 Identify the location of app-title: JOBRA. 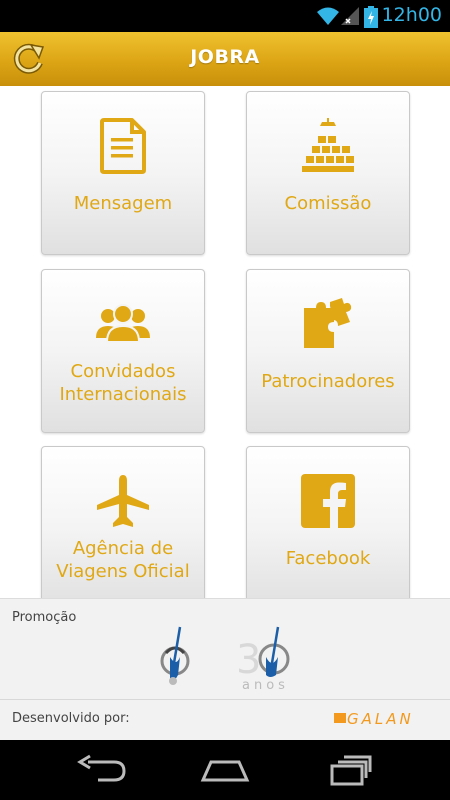
(225, 57).